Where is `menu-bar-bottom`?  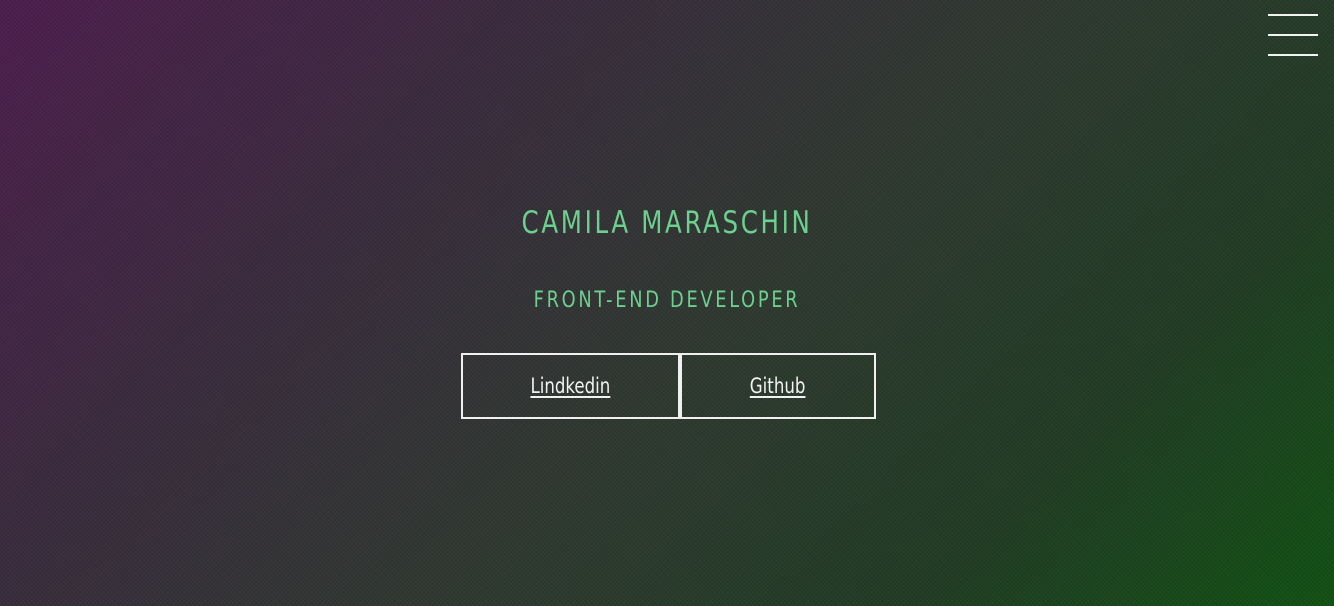 menu-bar-bottom is located at coordinates (1293, 55).